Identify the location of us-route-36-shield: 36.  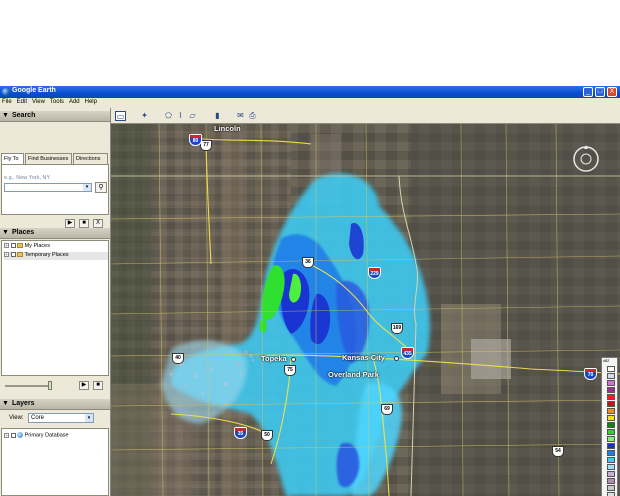
(308, 262).